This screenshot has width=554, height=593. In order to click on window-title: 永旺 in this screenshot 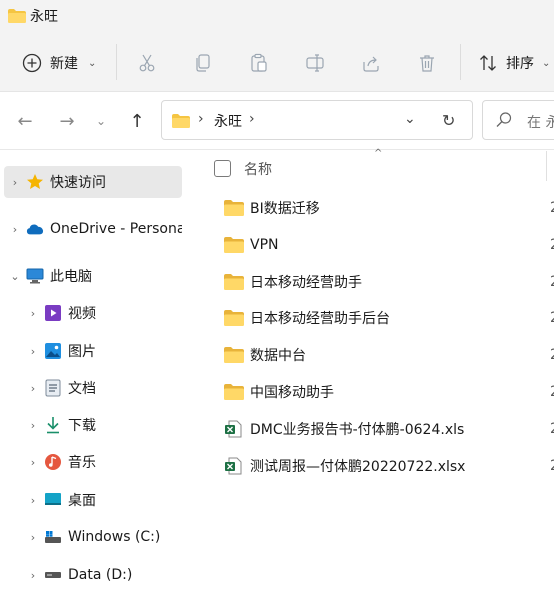, I will do `click(44, 17)`.